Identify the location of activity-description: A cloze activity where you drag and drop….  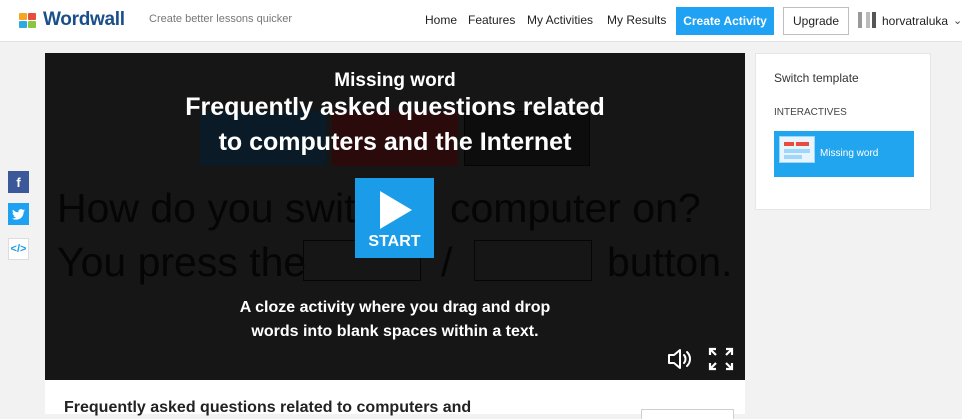
(395, 320).